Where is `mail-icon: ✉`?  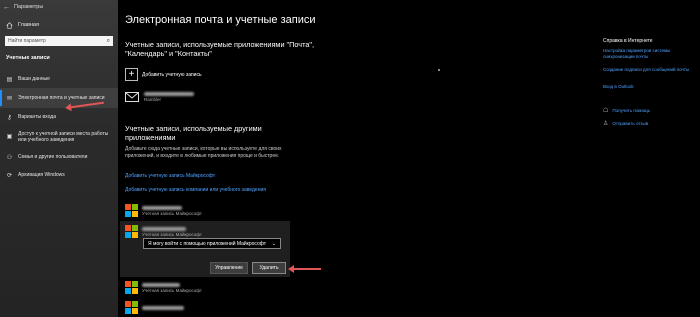
mail-icon: ✉ is located at coordinates (9, 98).